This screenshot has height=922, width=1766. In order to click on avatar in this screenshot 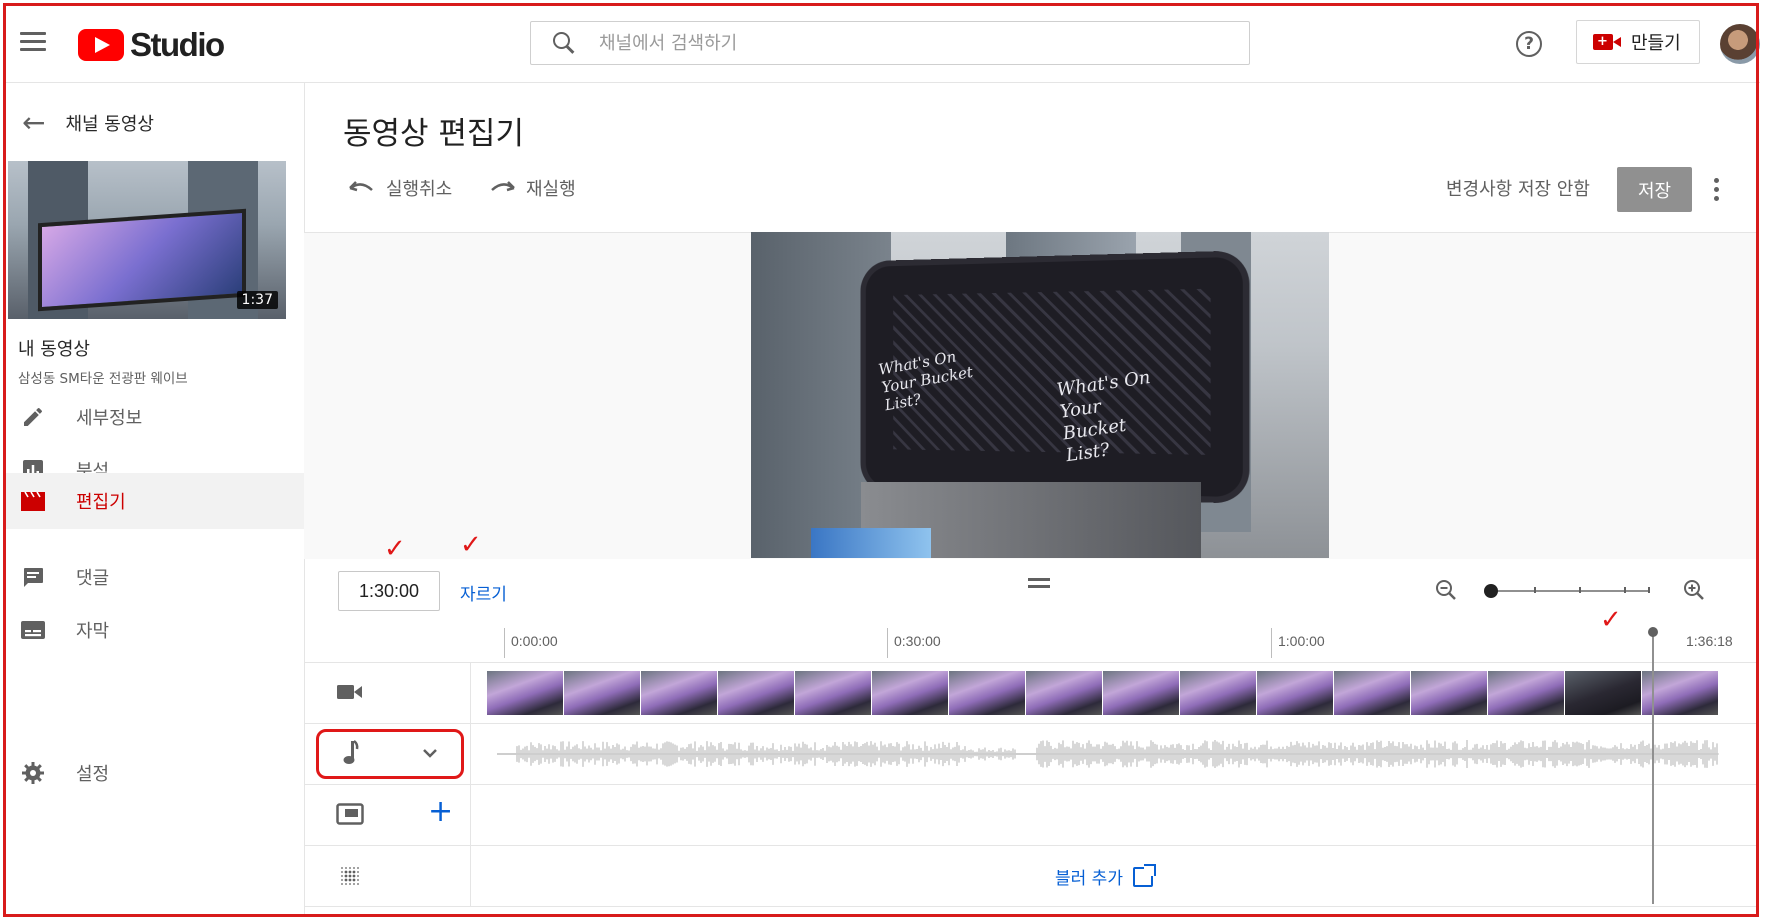, I will do `click(1740, 44)`.